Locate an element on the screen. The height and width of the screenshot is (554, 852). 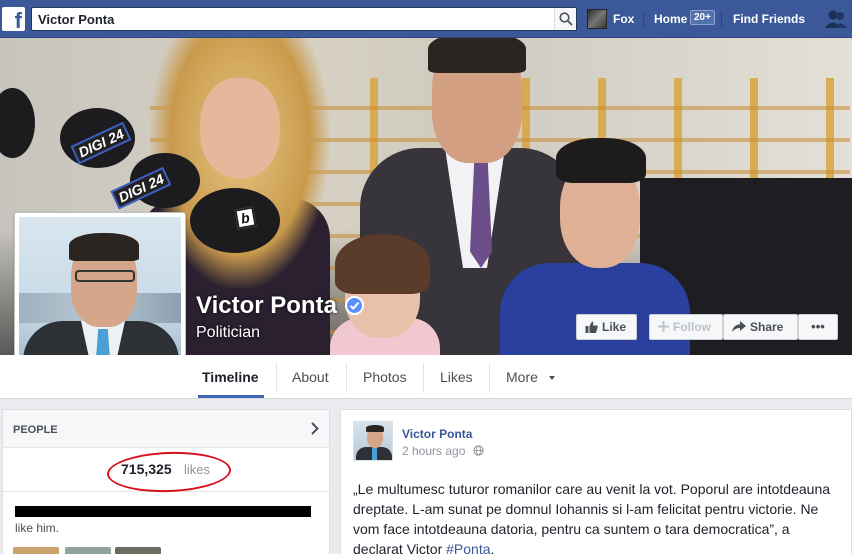
cover-person-boy is located at coordinates (595, 309).